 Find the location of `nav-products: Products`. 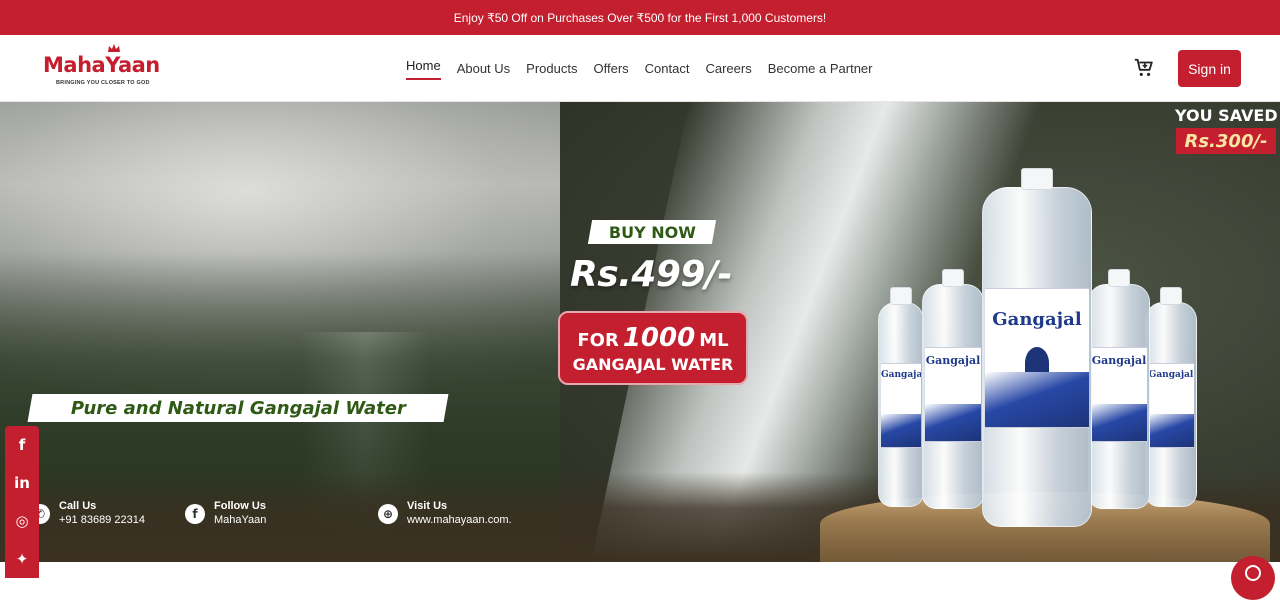

nav-products: Products is located at coordinates (551, 68).